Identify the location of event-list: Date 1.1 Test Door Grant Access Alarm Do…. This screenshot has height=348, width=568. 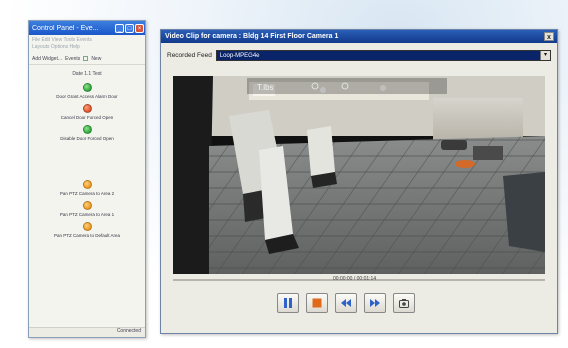
(87, 151).